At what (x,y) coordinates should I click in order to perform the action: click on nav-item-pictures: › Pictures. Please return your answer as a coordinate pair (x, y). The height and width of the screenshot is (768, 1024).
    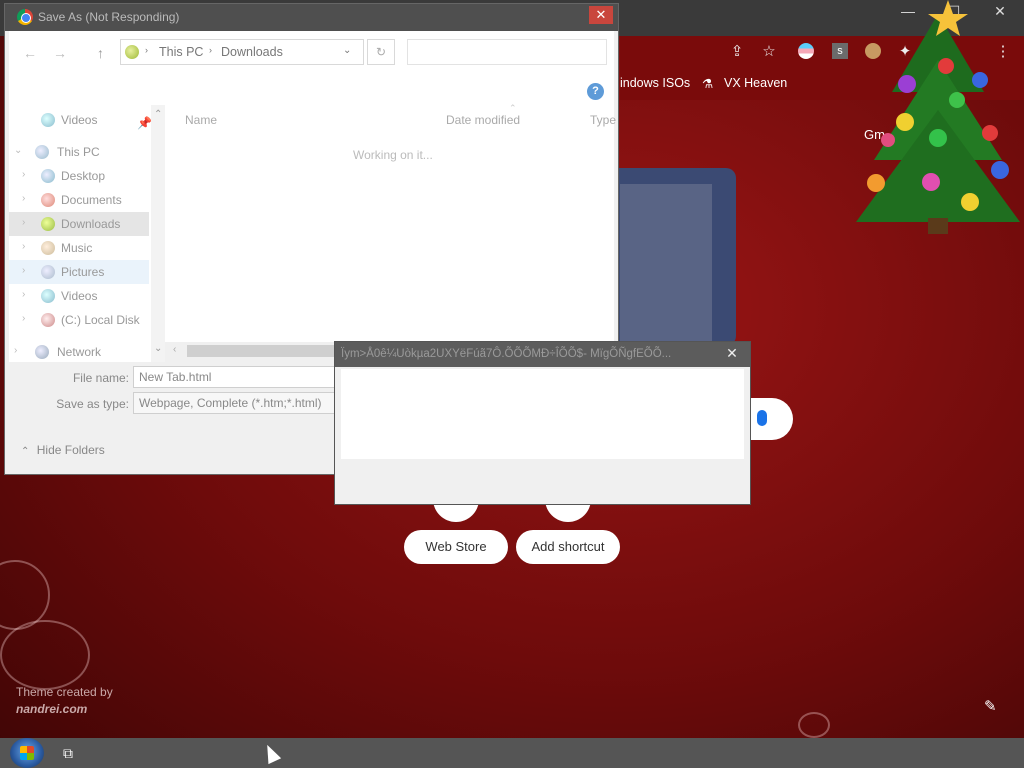
    Looking at the image, I should click on (79, 272).